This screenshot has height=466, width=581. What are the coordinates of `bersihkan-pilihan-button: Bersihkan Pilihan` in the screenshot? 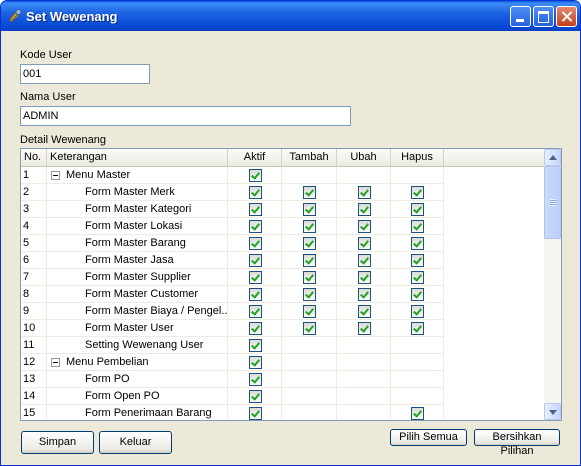 It's located at (517, 443).